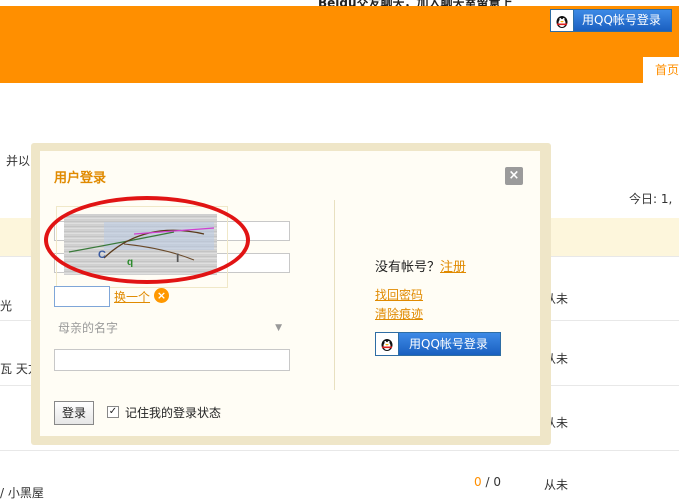 The width and height of the screenshot is (679, 501). What do you see at coordinates (334, 295) in the screenshot?
I see `dialog-divider` at bounding box center [334, 295].